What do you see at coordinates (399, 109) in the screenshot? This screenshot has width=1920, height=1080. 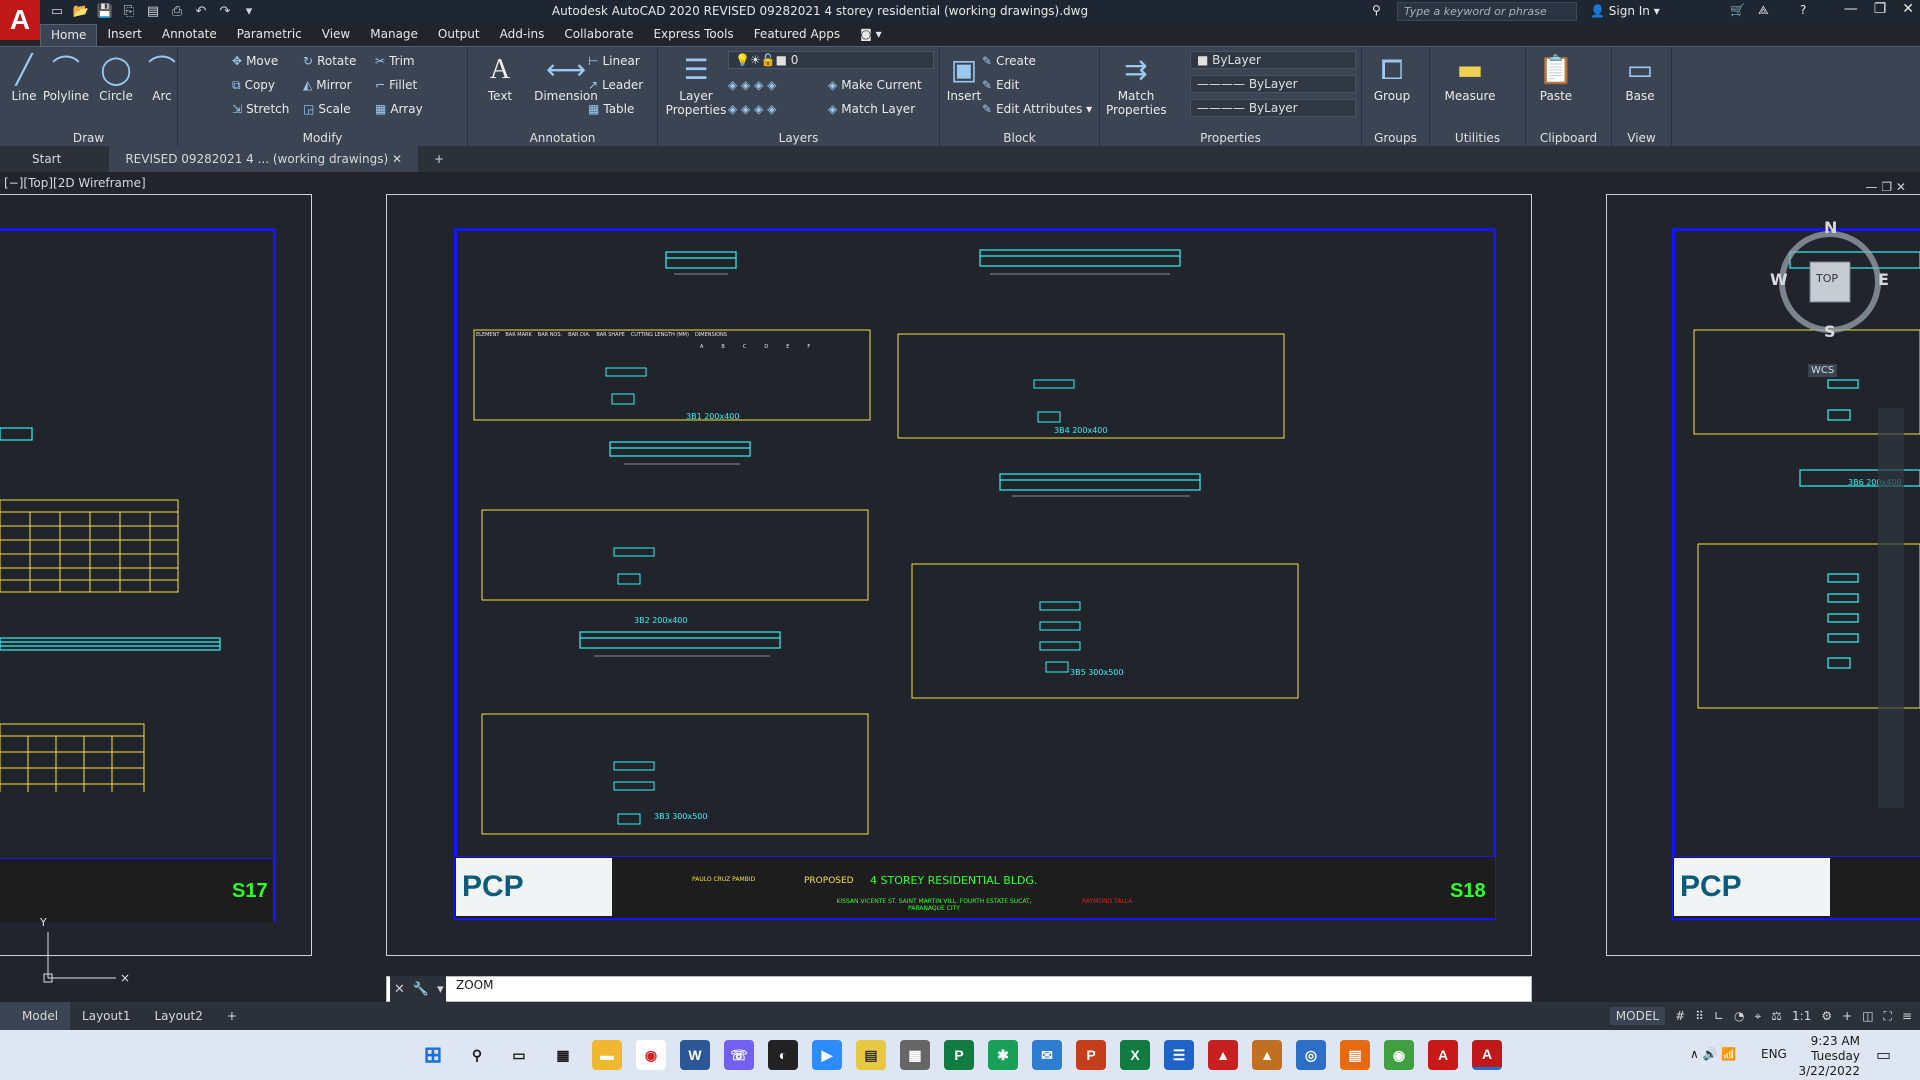 I see `array-button: ▦ Array` at bounding box center [399, 109].